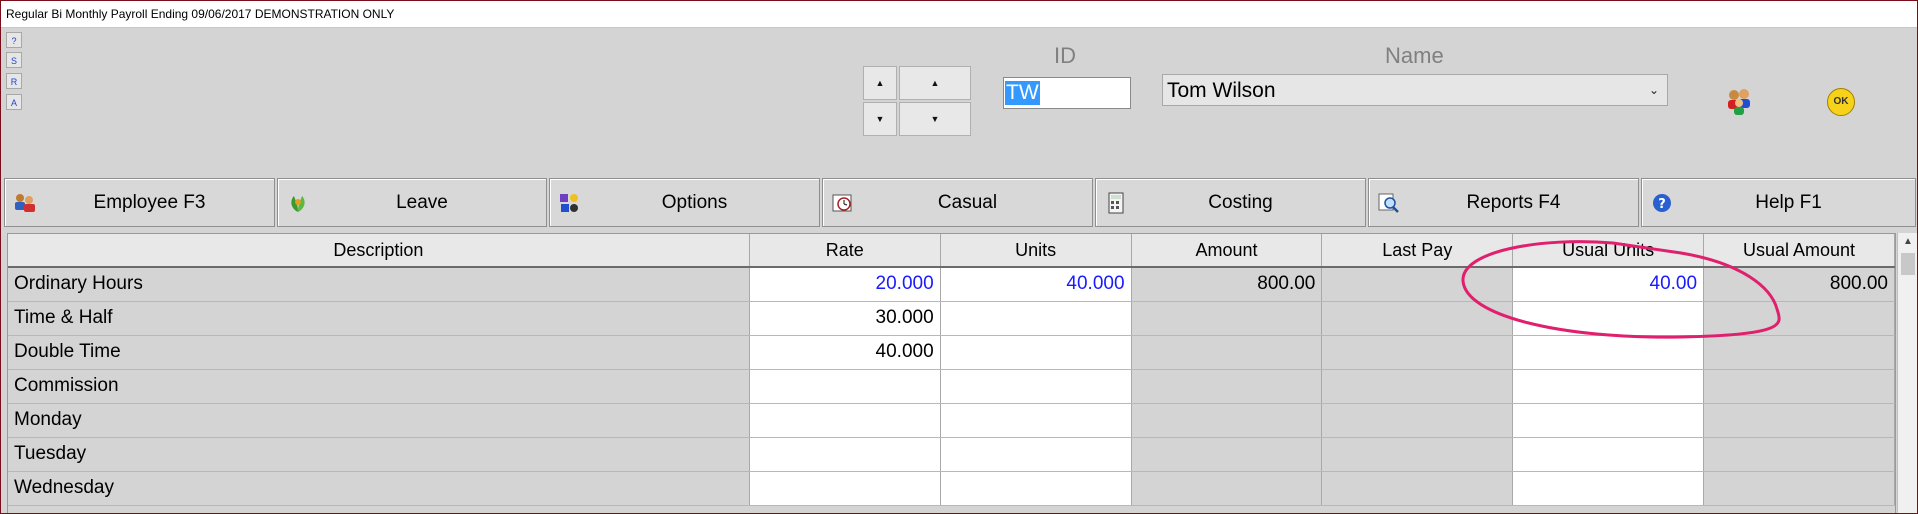 This screenshot has width=1918, height=514. What do you see at coordinates (1036, 251) in the screenshot?
I see `col-header-units: Units` at bounding box center [1036, 251].